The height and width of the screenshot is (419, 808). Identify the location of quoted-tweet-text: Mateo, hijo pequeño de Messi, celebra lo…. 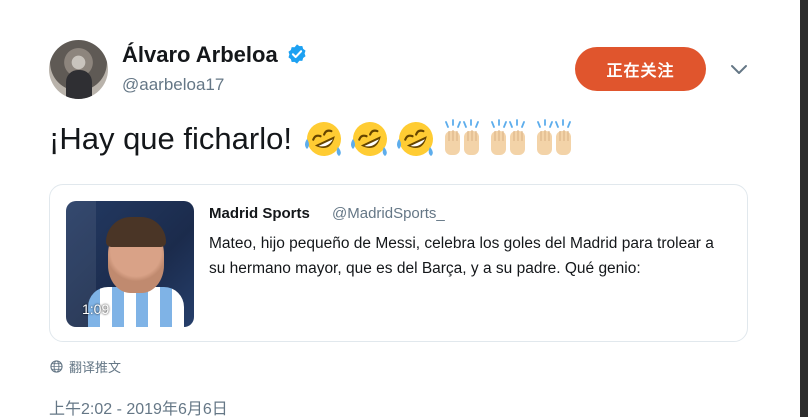
(461, 256).